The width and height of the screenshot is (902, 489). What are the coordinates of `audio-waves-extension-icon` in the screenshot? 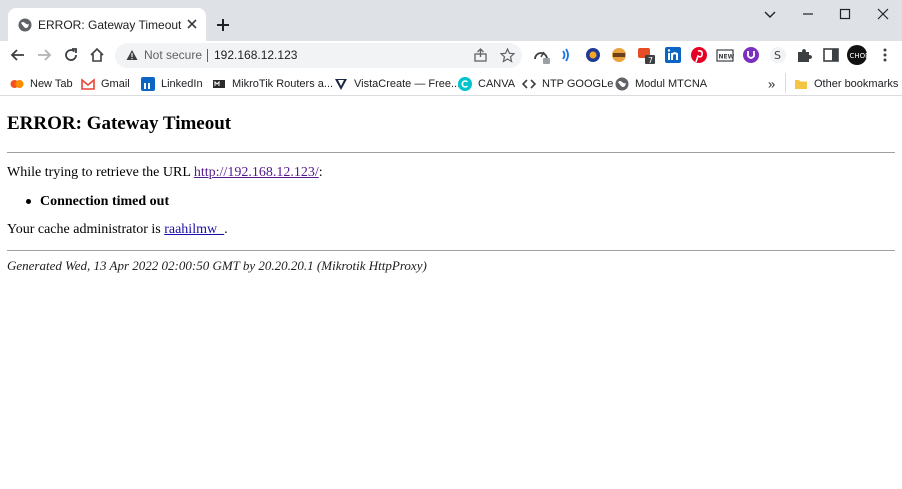 It's located at (566, 55).